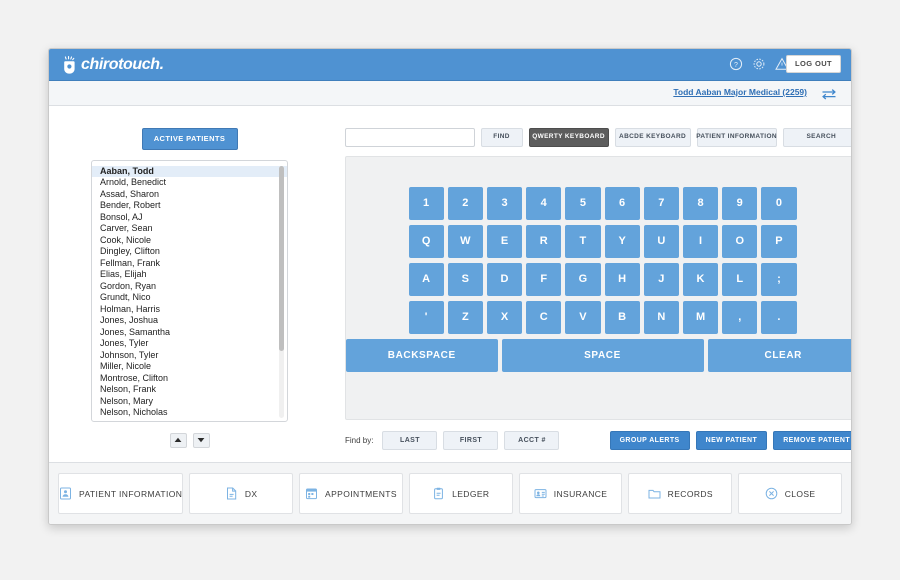 The width and height of the screenshot is (900, 580). What do you see at coordinates (622, 203) in the screenshot?
I see `key-6: 6` at bounding box center [622, 203].